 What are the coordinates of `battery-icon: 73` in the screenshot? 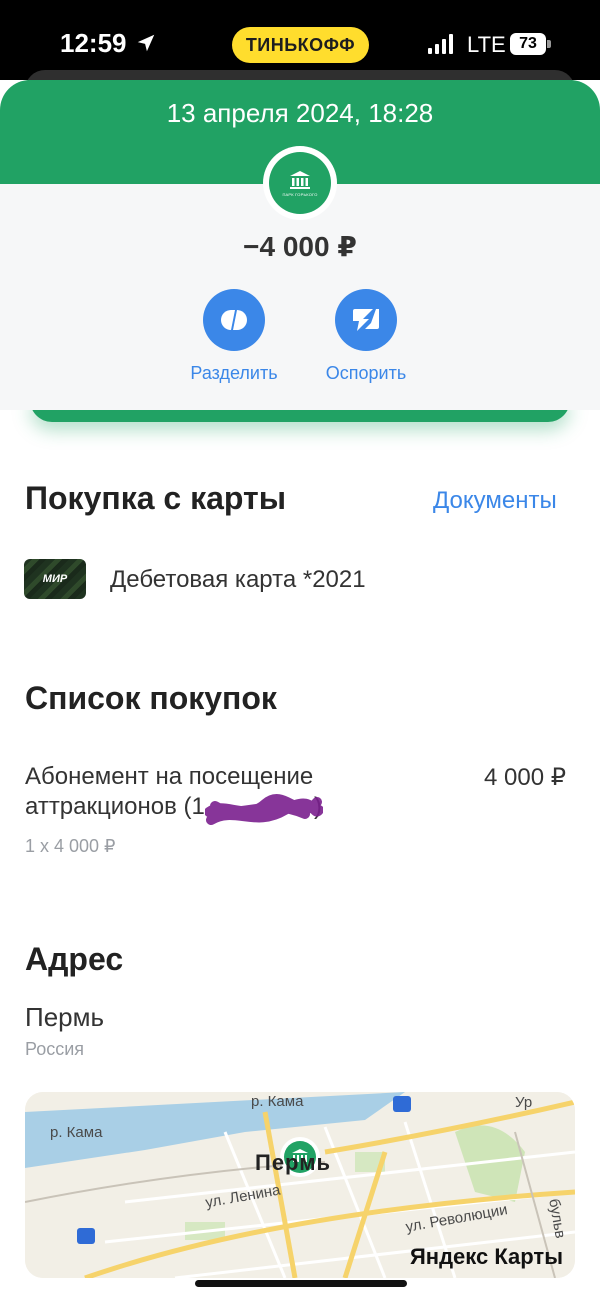 It's located at (528, 44).